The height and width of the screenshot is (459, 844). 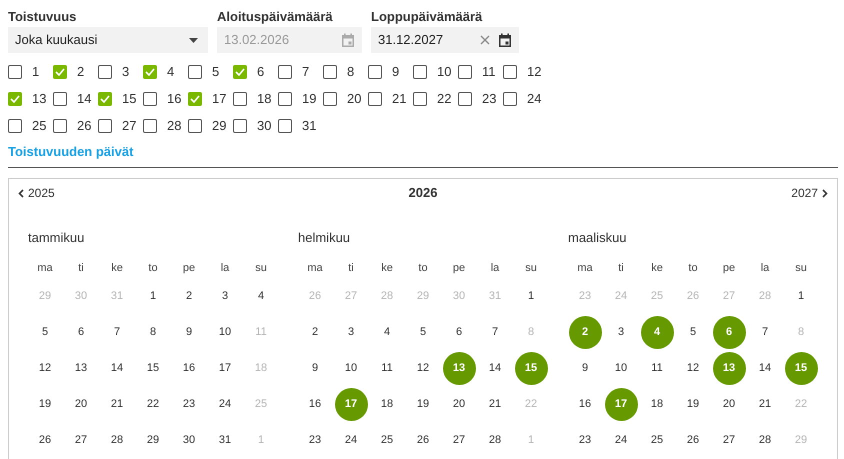 What do you see at coordinates (21, 193) in the screenshot?
I see `chevron-left-icon` at bounding box center [21, 193].